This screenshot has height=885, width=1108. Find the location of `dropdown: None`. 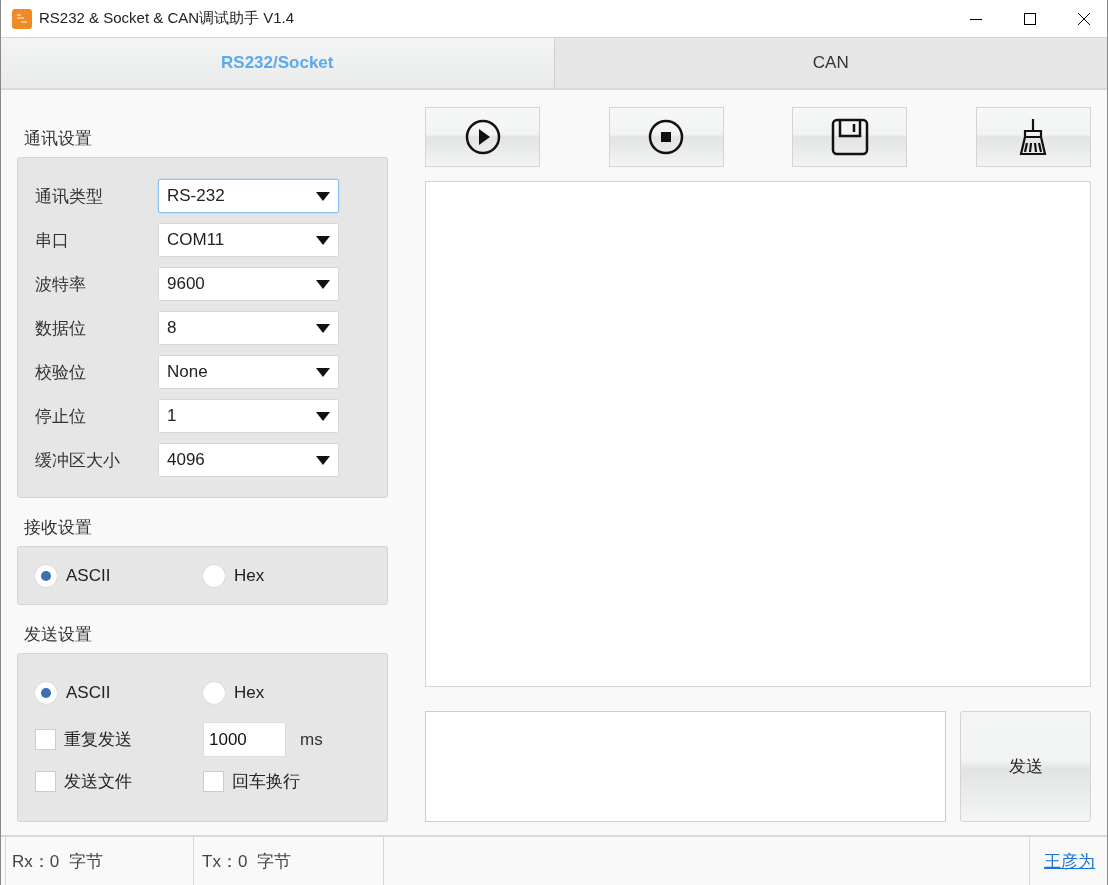

dropdown: None is located at coordinates (248, 372).